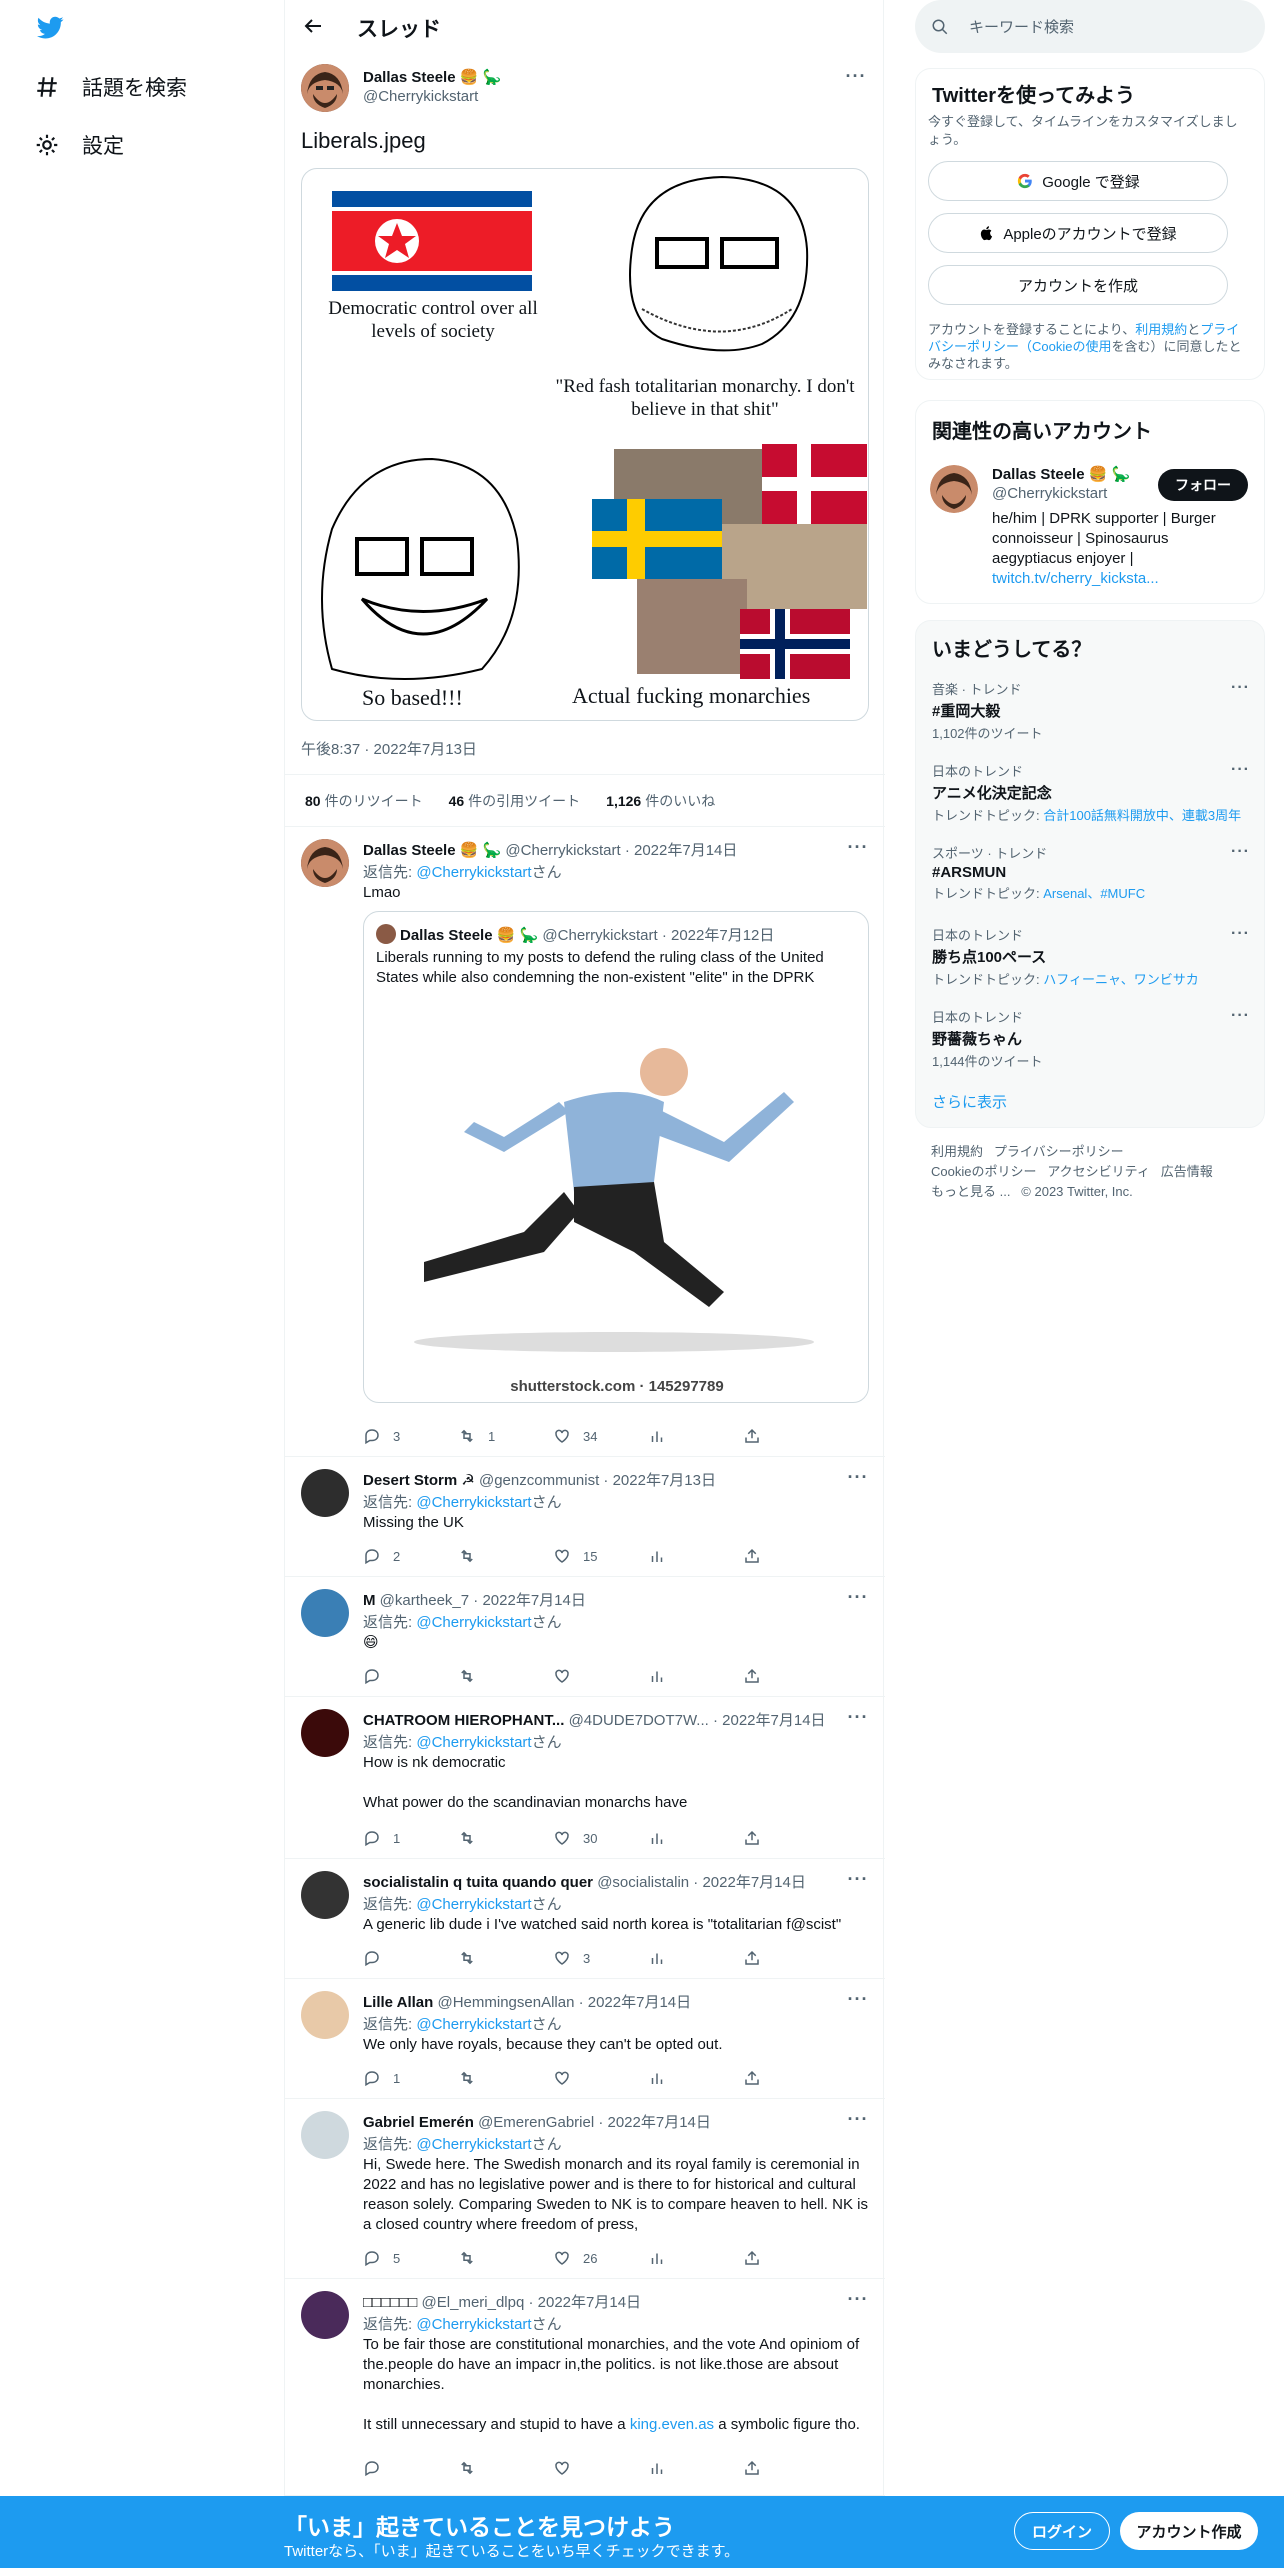 This screenshot has width=1284, height=2568. What do you see at coordinates (1078, 285) in the screenshot?
I see `create-account-button: アカウントを作成` at bounding box center [1078, 285].